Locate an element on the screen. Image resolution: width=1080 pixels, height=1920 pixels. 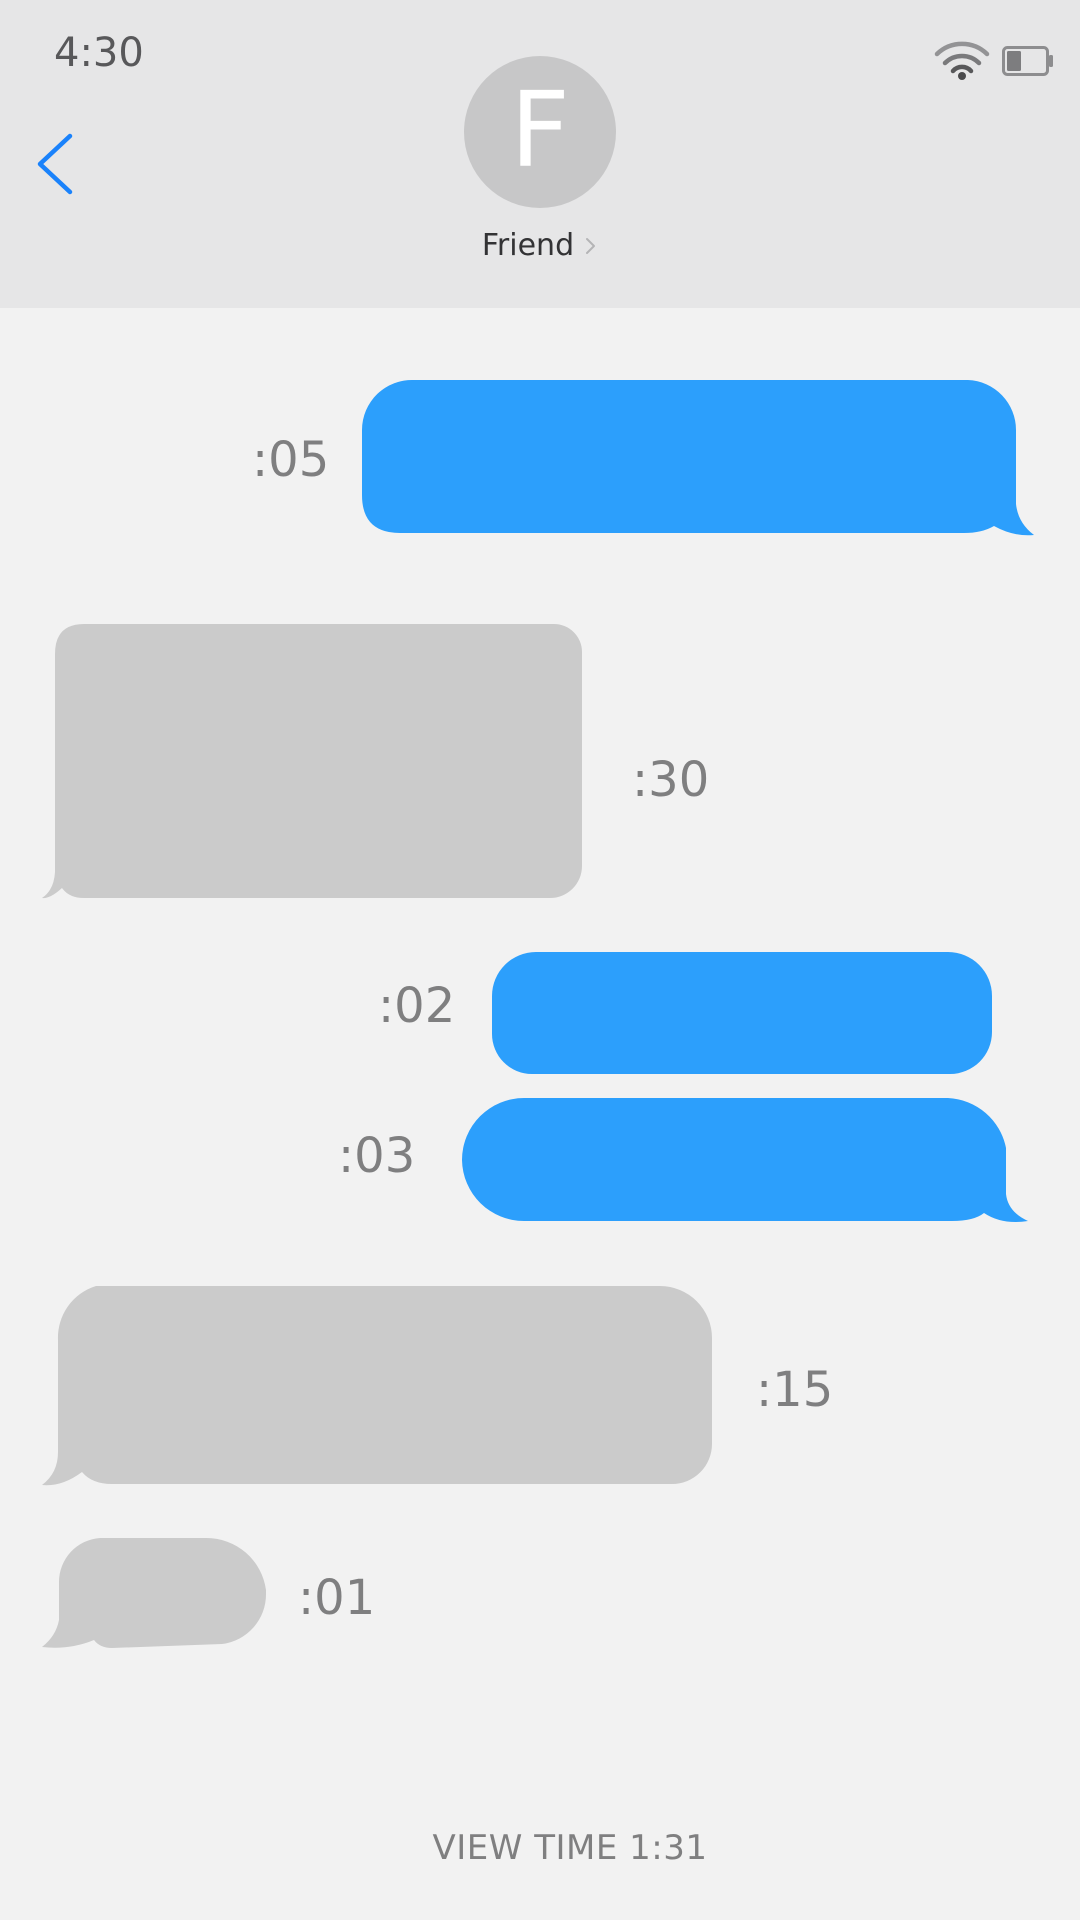
view-time-label: VIEW TIME 1:31 is located at coordinates (570, 1848).